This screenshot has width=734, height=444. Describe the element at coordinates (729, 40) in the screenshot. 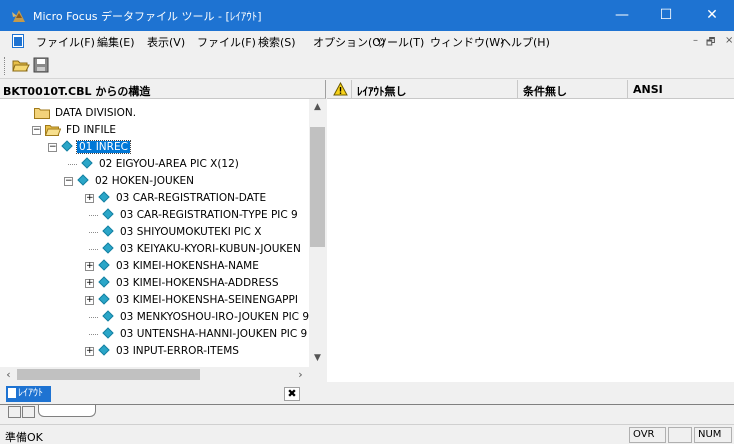

I see `mdi-close-button: ×` at that location.